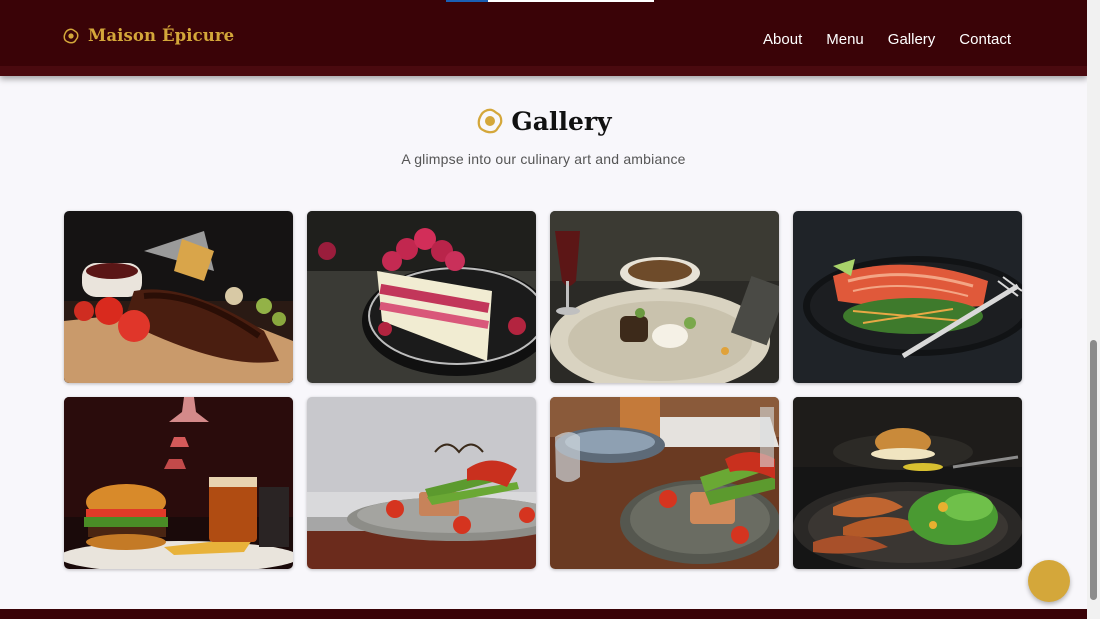 Image resolution: width=1100 pixels, height=619 pixels. I want to click on scroll-progress-fill, so click(467, 1).